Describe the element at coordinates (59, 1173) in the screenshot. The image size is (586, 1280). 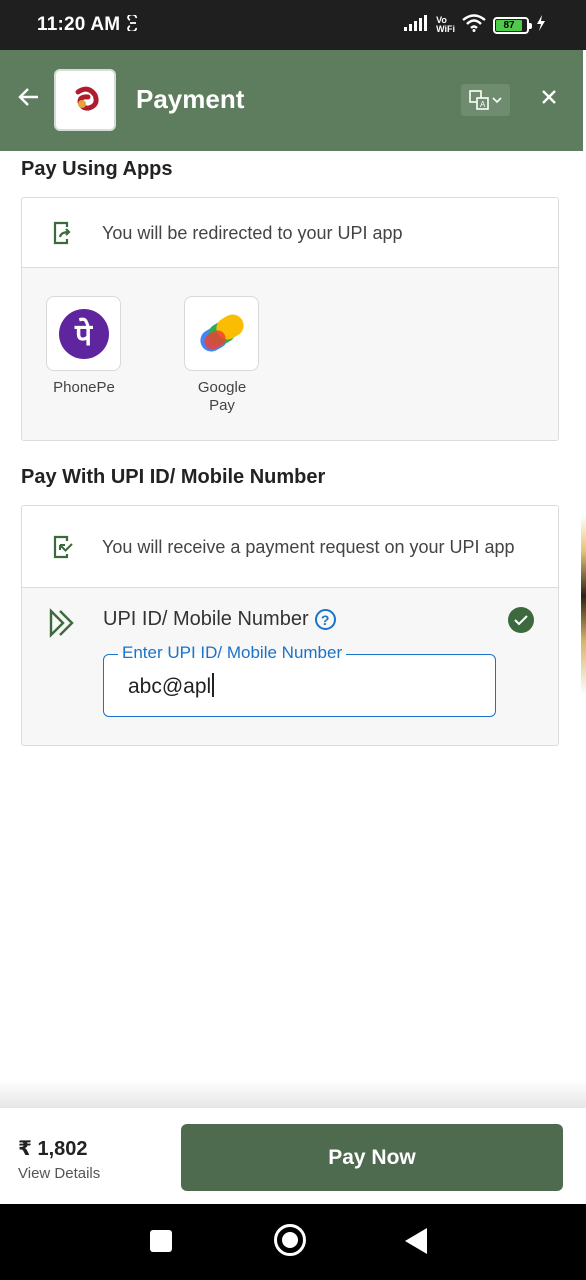
I see `view-details-link: View Details` at that location.